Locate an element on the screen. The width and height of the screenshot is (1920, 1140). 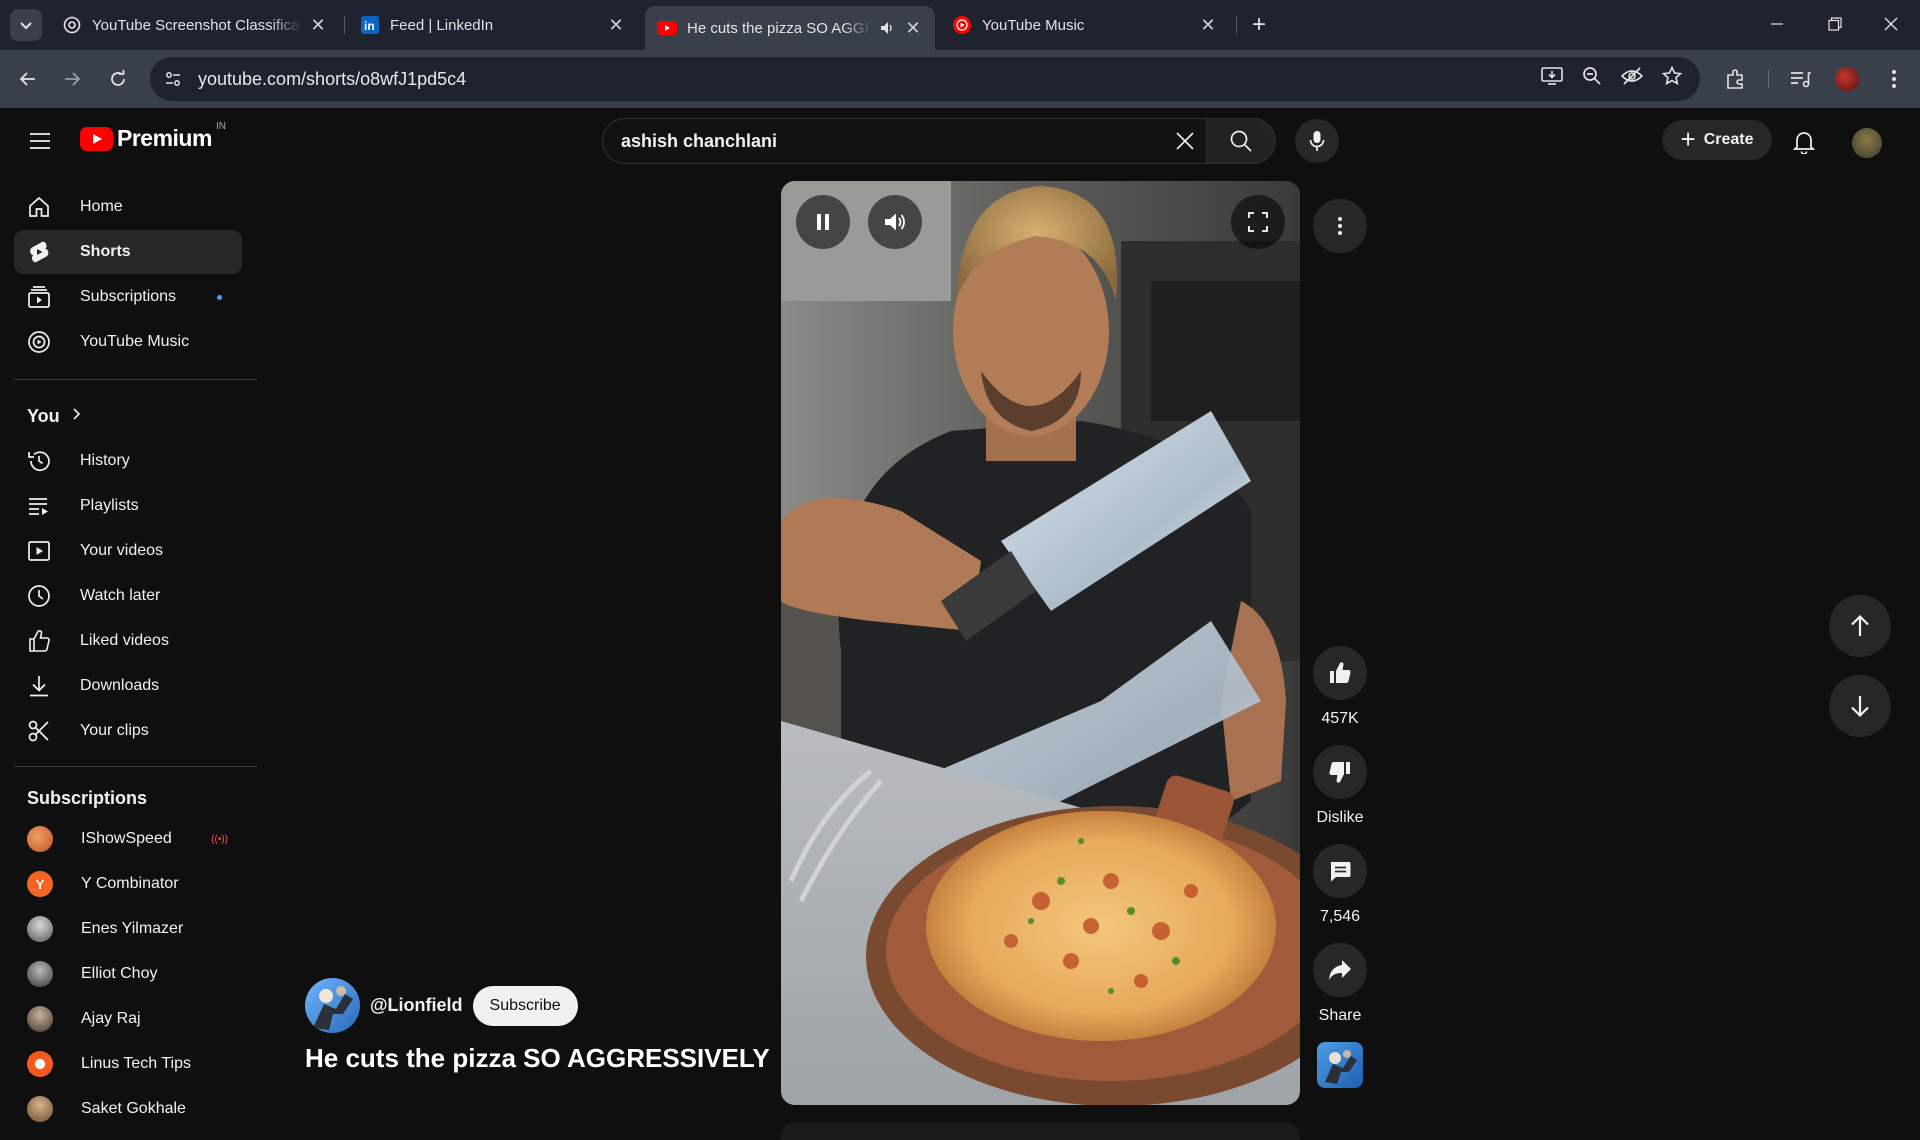
sidebar-item-liked-videos: Liked videos is located at coordinates (128, 641).